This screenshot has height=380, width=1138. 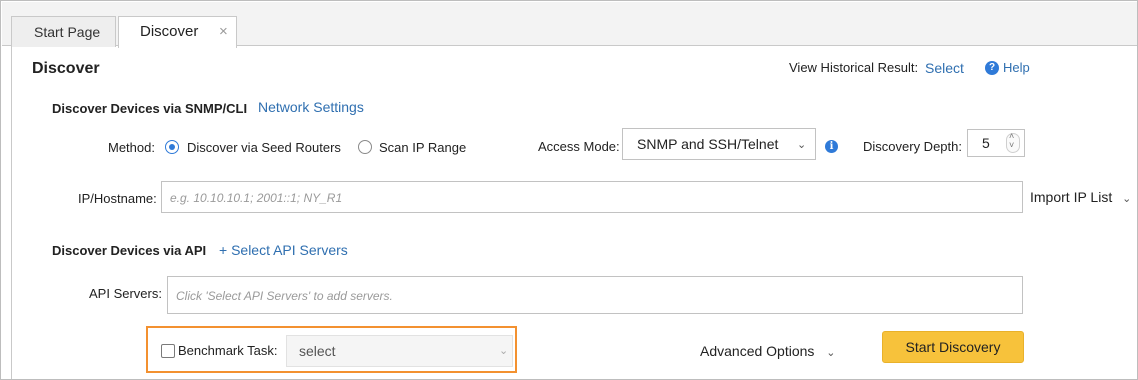 What do you see at coordinates (579, 146) in the screenshot?
I see `access-mode-label: Access Mode:` at bounding box center [579, 146].